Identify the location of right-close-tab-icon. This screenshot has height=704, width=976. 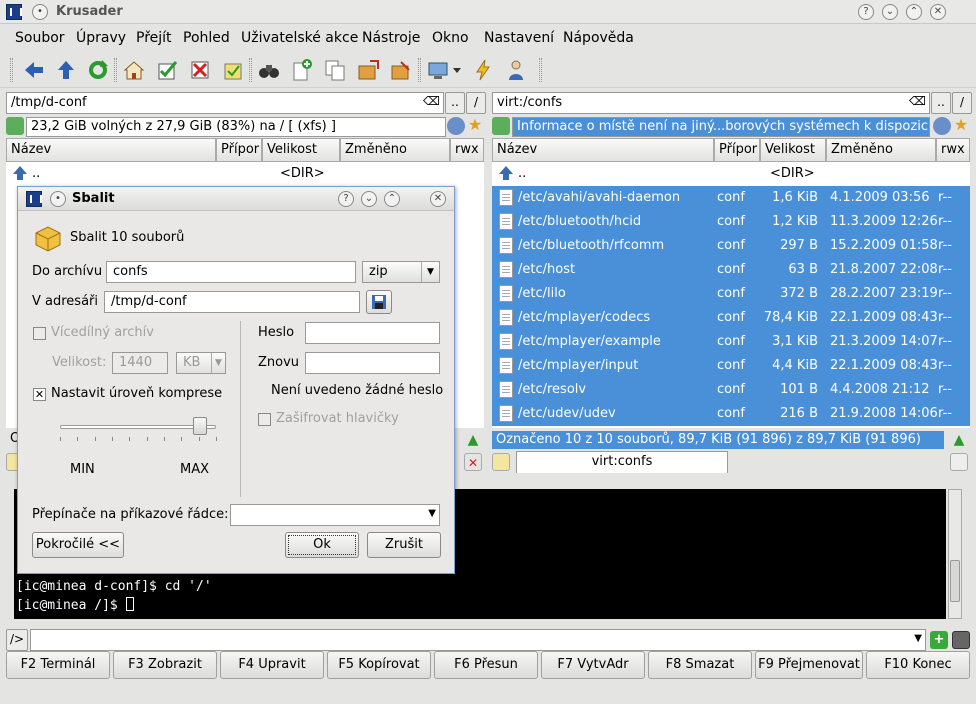
(959, 462).